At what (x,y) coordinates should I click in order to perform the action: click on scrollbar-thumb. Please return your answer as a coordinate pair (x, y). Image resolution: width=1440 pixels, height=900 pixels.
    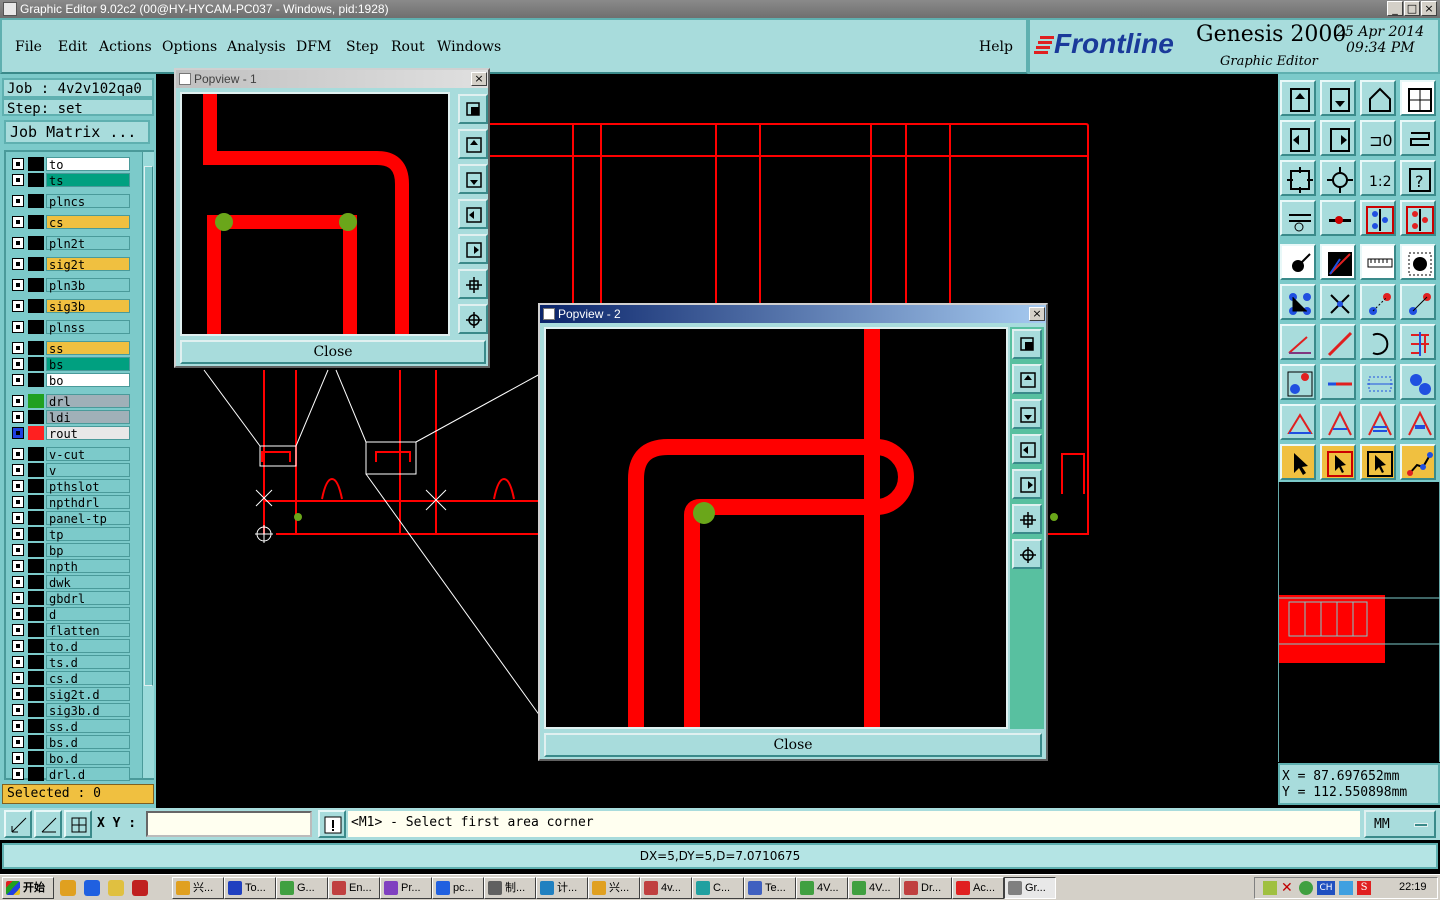
    Looking at the image, I should click on (148, 426).